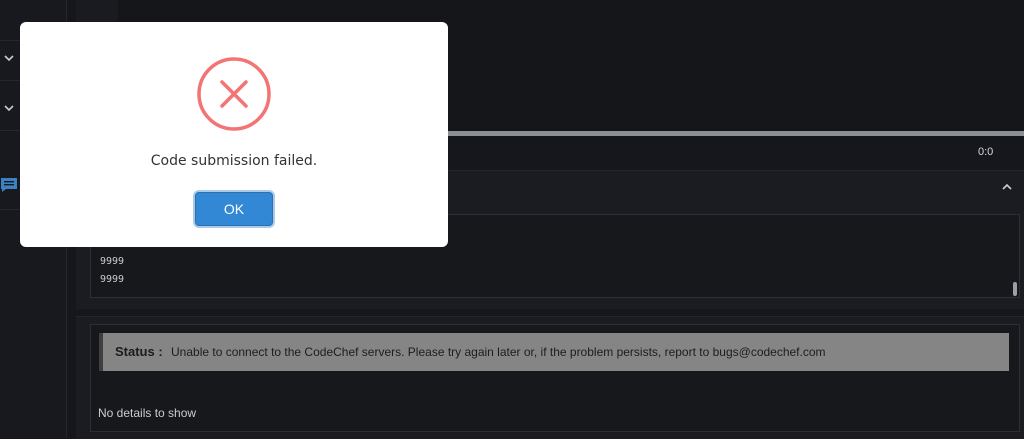 The image size is (1024, 439). I want to click on chat-icon, so click(9, 185).